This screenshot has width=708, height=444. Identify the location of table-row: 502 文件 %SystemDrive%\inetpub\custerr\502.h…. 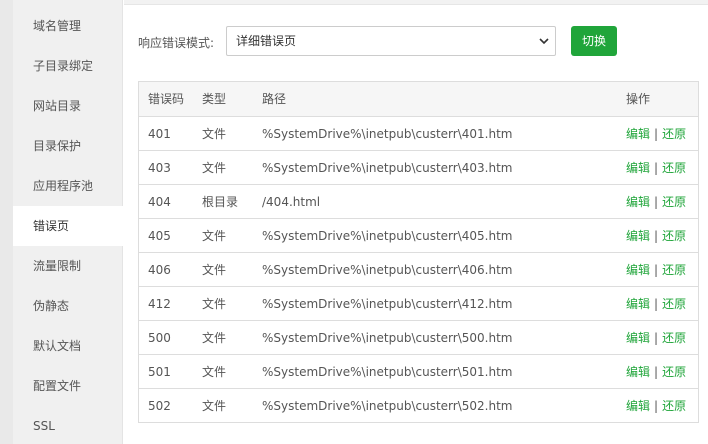
(418, 405).